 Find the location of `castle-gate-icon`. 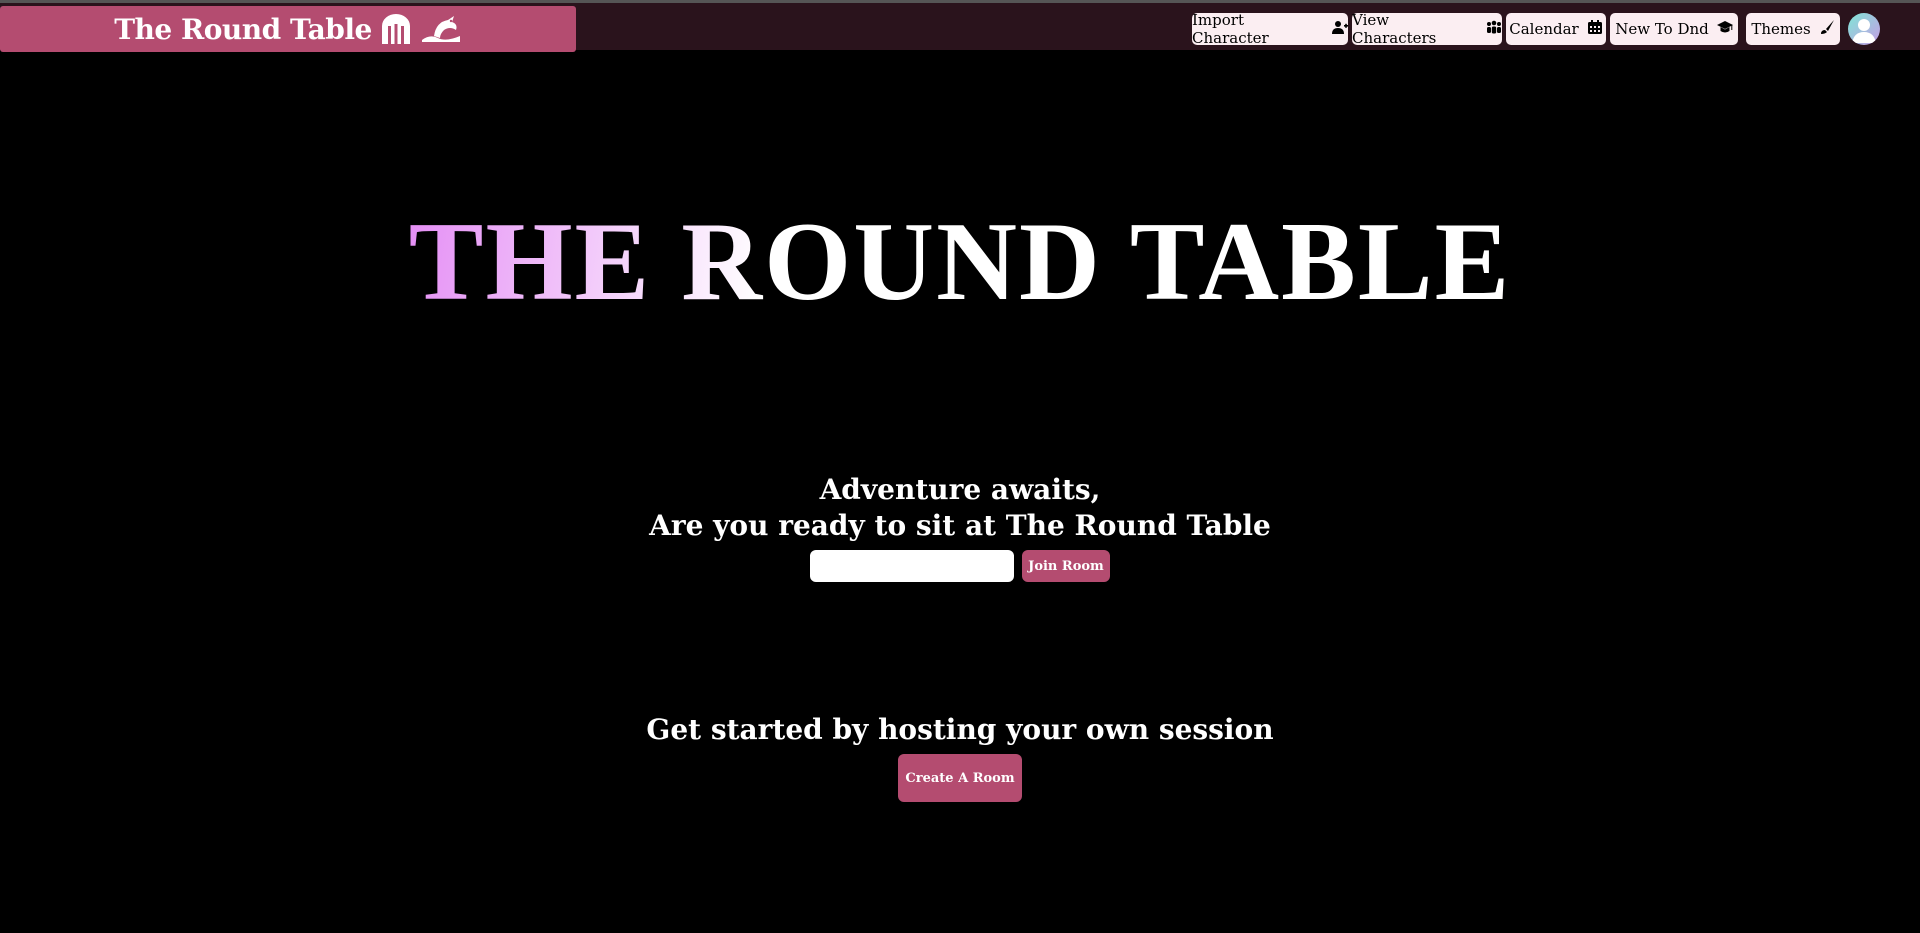

castle-gate-icon is located at coordinates (396, 29).